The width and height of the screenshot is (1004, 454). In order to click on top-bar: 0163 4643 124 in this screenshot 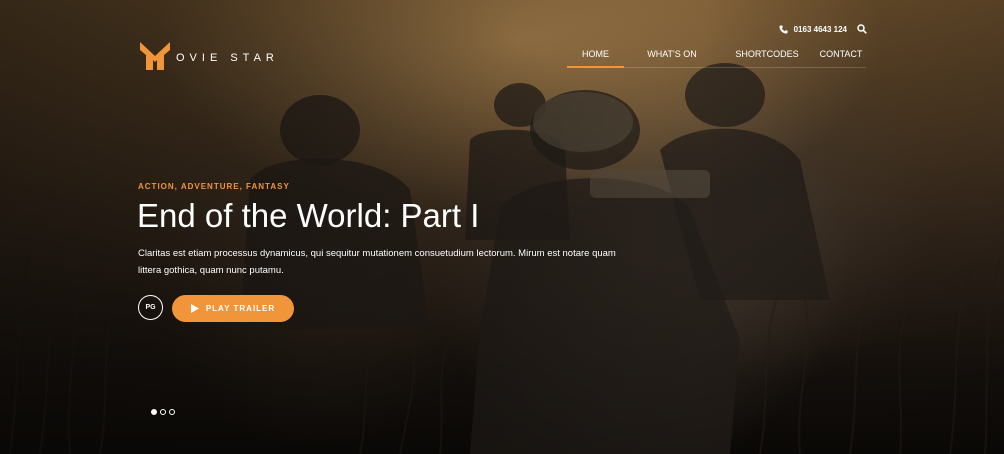, I will do `click(823, 29)`.